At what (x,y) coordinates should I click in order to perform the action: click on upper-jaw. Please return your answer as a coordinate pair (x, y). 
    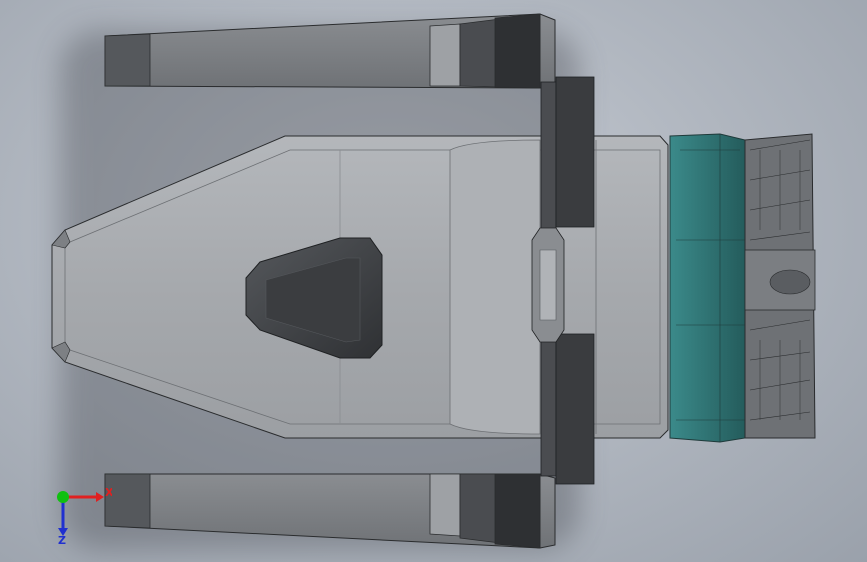
    Looking at the image, I should click on (330, 51).